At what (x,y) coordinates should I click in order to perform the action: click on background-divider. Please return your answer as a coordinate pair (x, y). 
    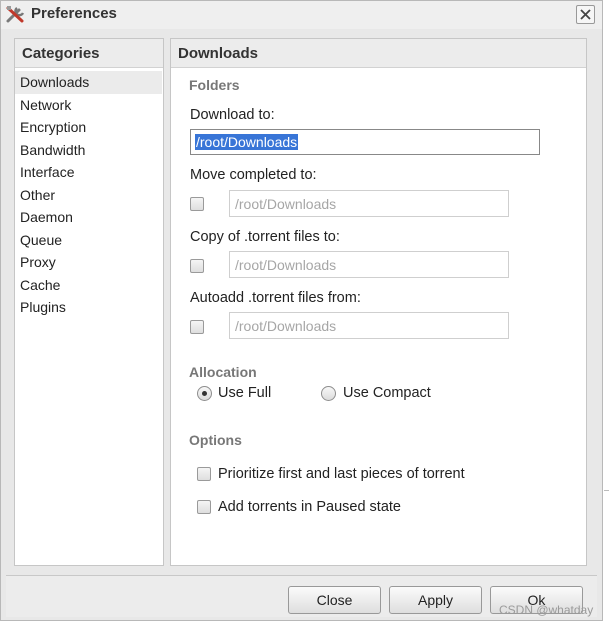
    Looking at the image, I should click on (606, 490).